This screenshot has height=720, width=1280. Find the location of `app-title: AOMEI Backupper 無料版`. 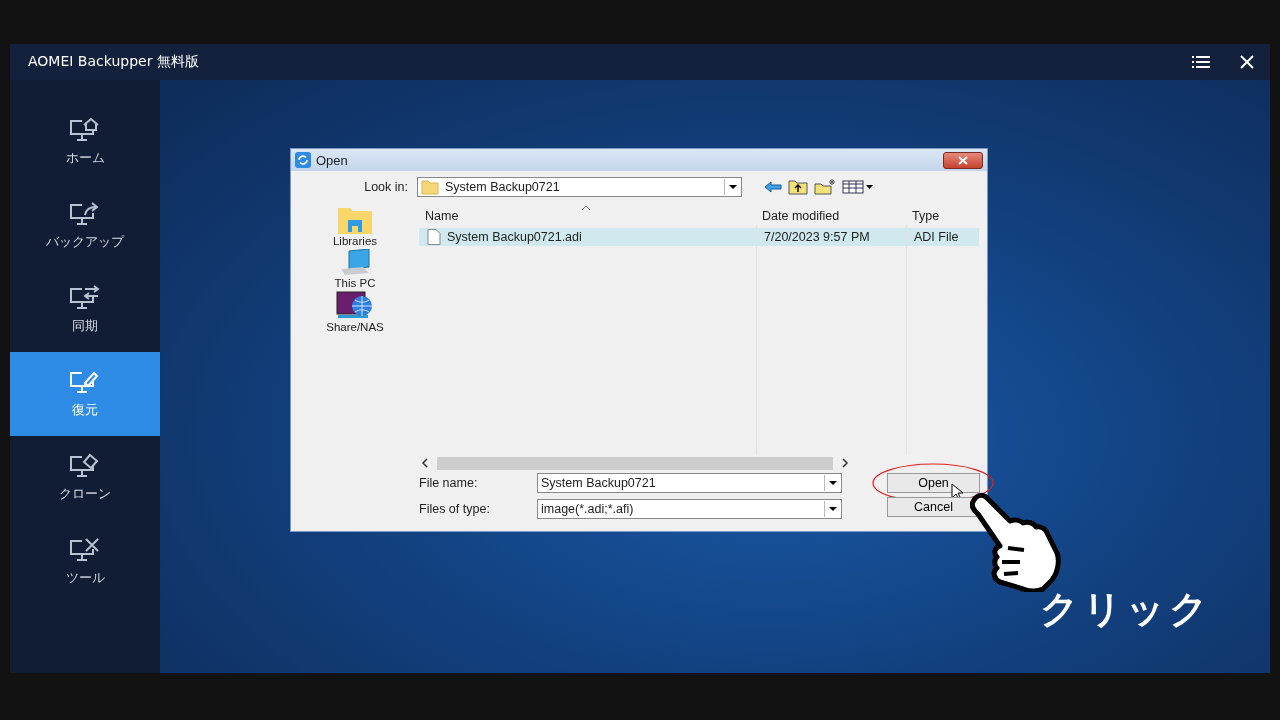

app-title: AOMEI Backupper 無料版 is located at coordinates (113, 62).